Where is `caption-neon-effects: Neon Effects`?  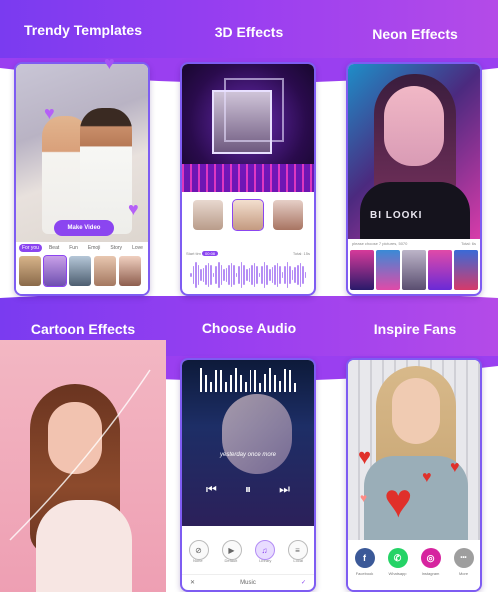
caption-neon-effects: Neon Effects is located at coordinates (415, 34).